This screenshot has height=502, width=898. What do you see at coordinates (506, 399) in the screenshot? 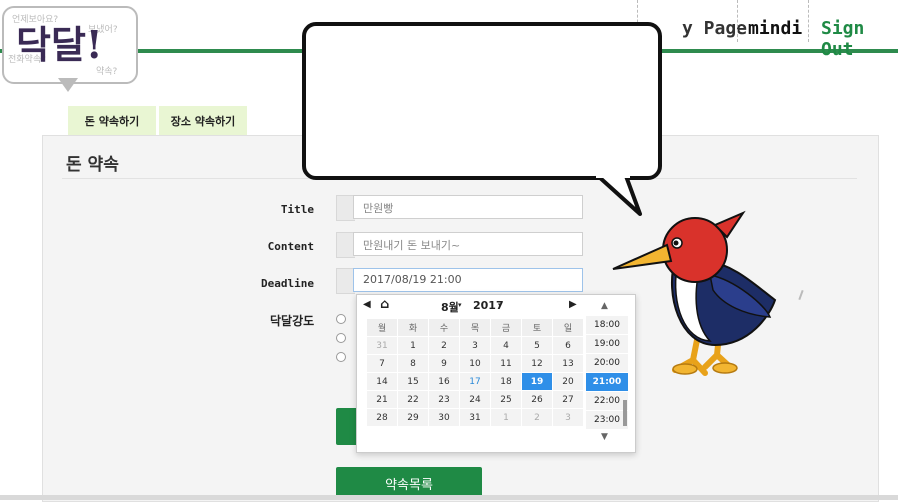
I see `calendar-day: 25` at bounding box center [506, 399].